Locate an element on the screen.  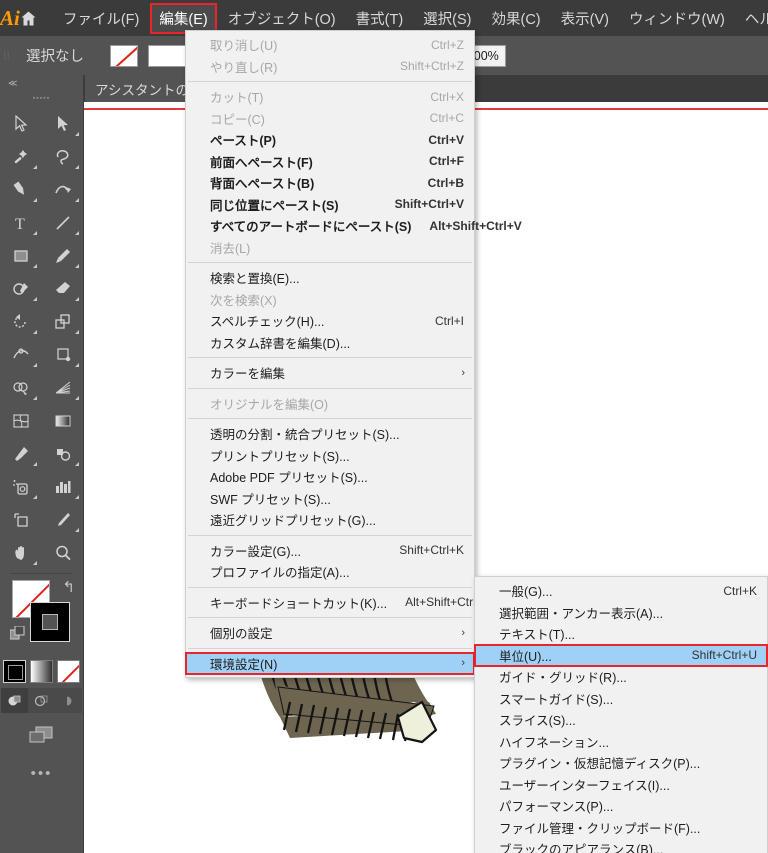
shape-builder-tool-icon is located at coordinates (21, 387).